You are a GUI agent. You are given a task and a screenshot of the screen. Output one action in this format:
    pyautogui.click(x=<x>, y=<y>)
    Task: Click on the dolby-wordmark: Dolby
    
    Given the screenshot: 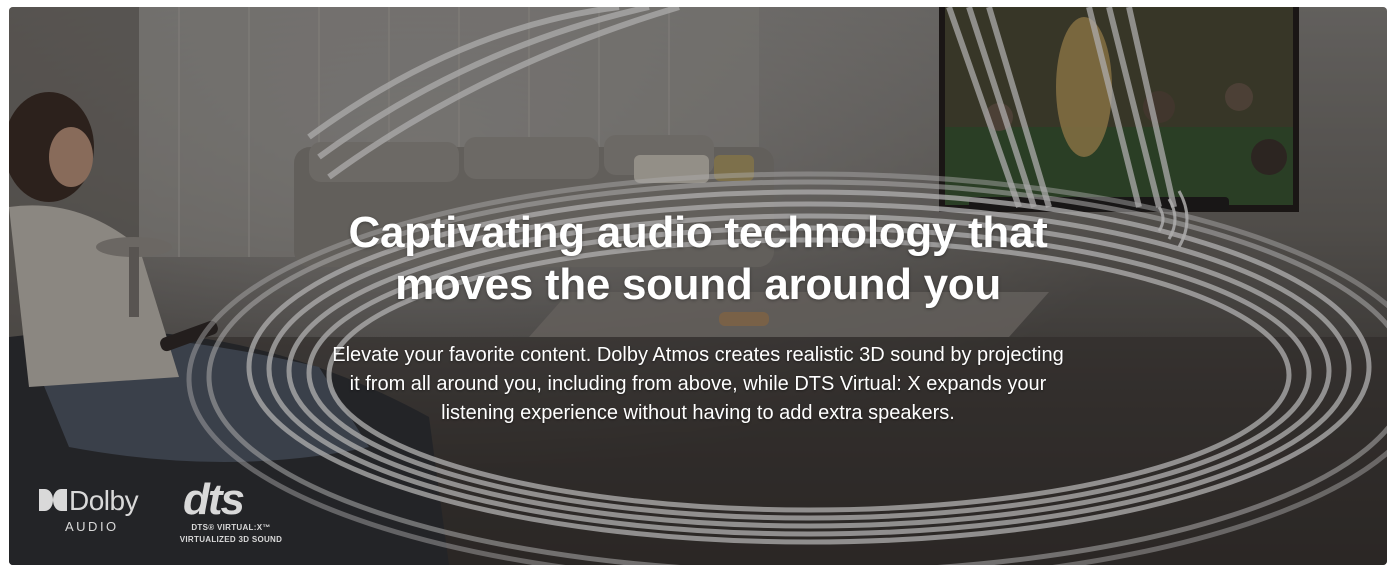 What is the action you would take?
    pyautogui.click(x=104, y=500)
    